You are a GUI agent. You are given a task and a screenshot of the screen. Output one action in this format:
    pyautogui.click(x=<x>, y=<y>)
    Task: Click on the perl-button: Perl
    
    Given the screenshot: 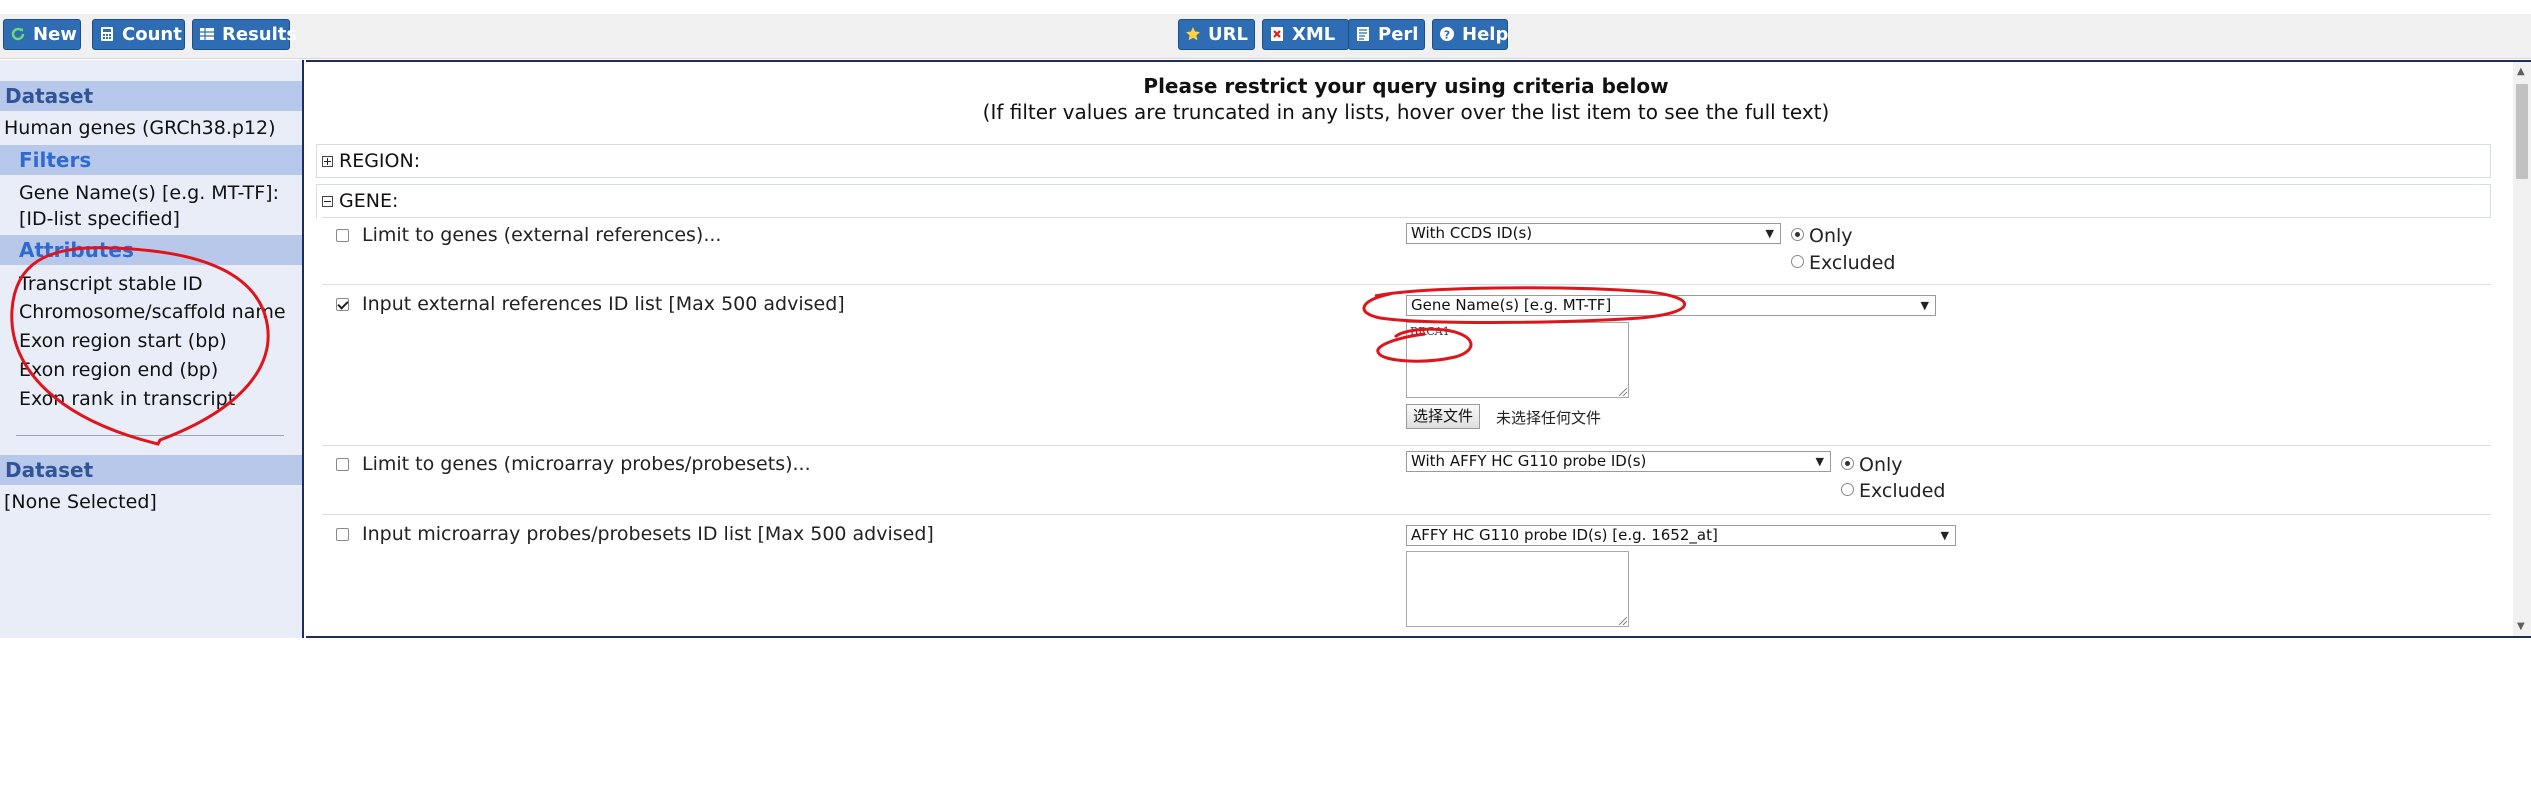 What is the action you would take?
    pyautogui.click(x=1386, y=34)
    